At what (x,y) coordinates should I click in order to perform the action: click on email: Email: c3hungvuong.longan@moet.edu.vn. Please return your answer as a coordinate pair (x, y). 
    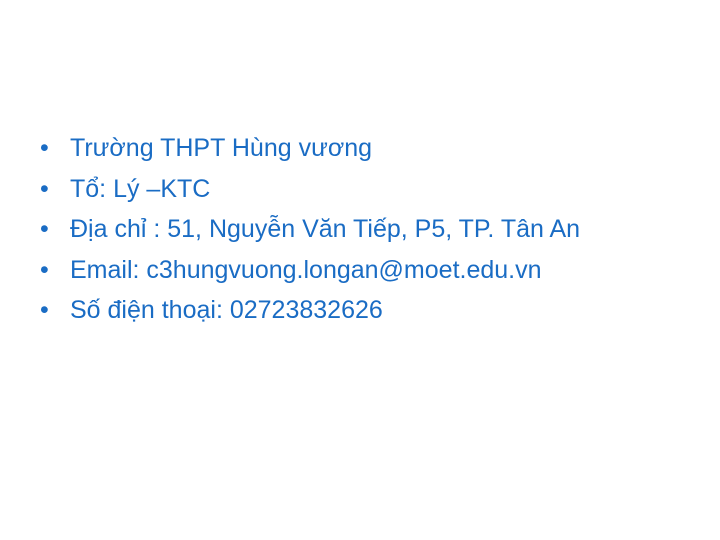
    Looking at the image, I should click on (306, 269).